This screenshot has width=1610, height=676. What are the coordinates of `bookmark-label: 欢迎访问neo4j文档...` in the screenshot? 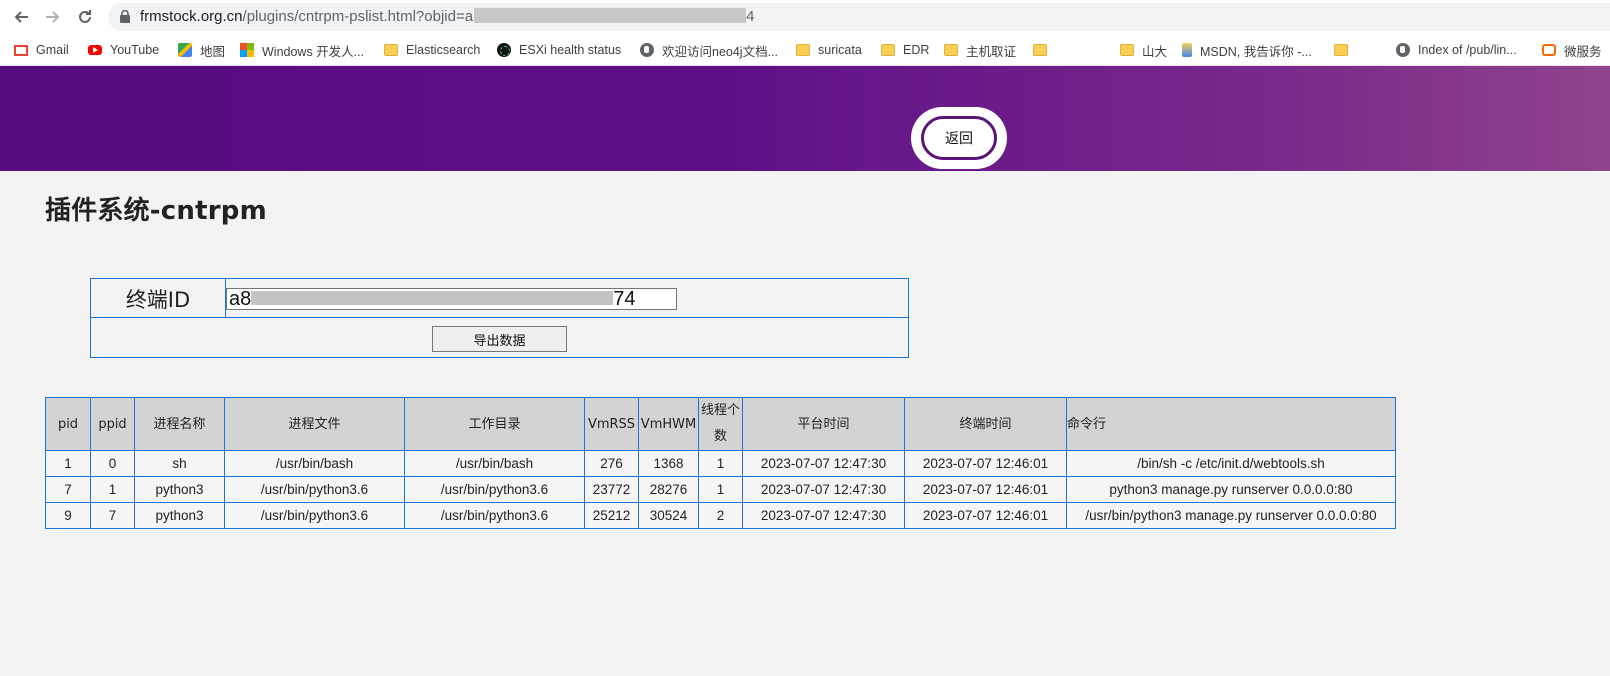 It's located at (720, 51).